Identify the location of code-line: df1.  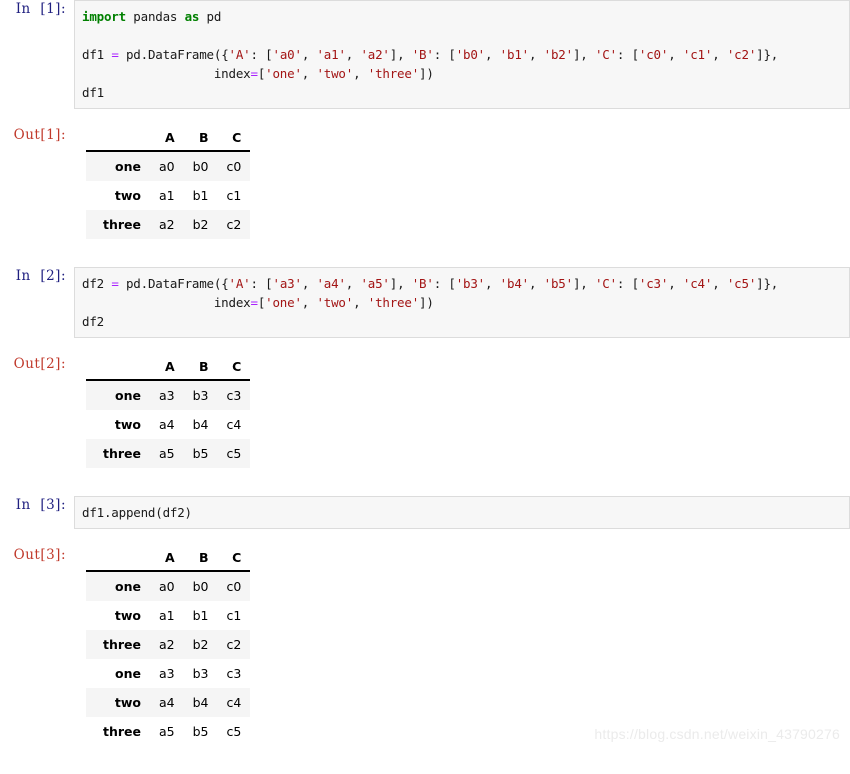
(463, 92).